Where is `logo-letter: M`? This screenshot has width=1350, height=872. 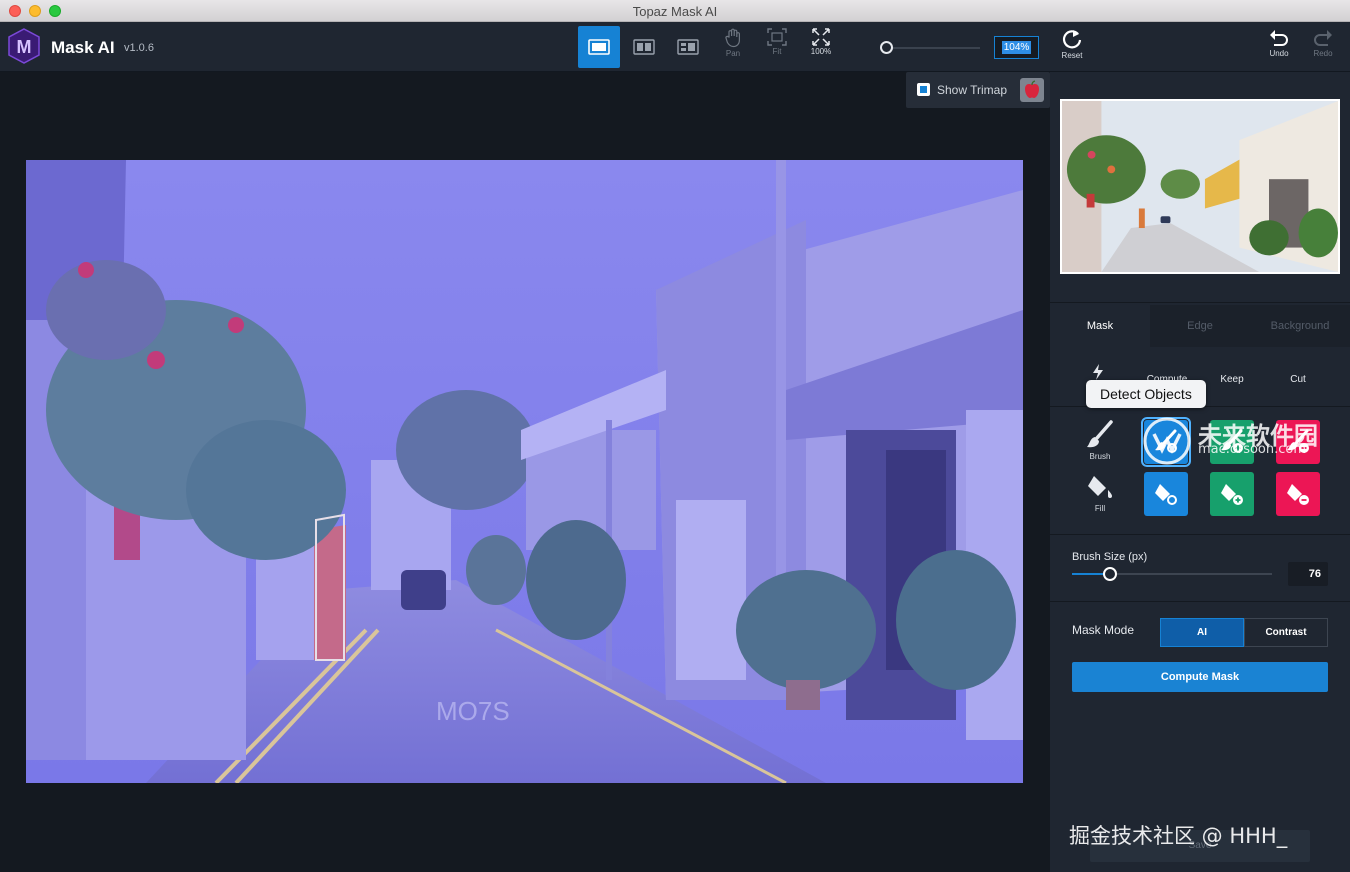
logo-letter: M is located at coordinates (24, 47).